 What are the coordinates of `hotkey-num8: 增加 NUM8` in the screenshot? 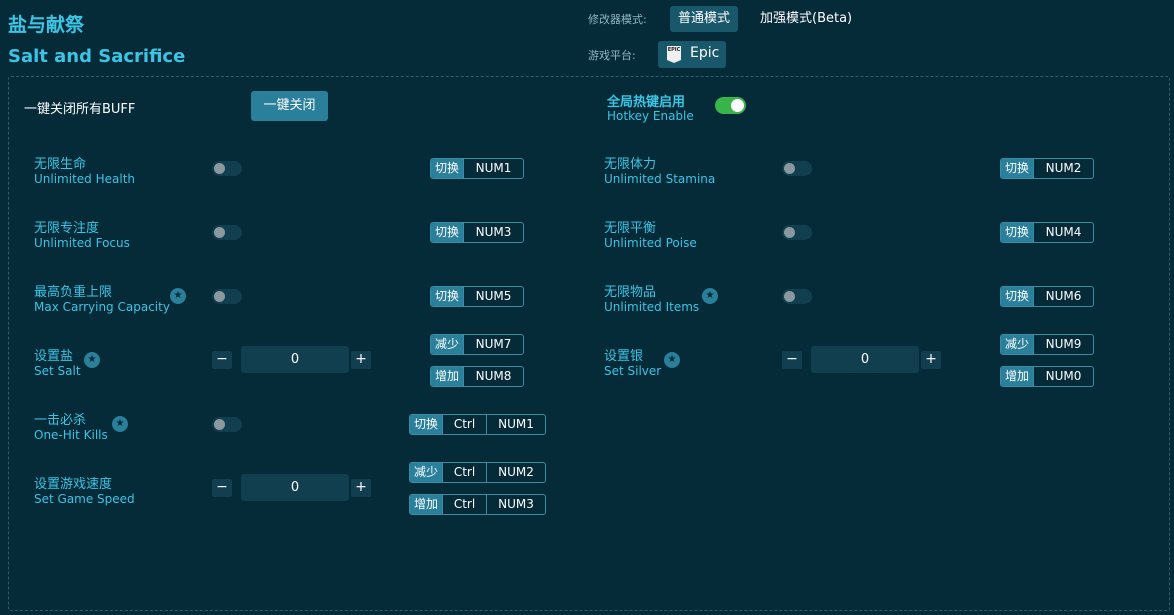 It's located at (477, 376).